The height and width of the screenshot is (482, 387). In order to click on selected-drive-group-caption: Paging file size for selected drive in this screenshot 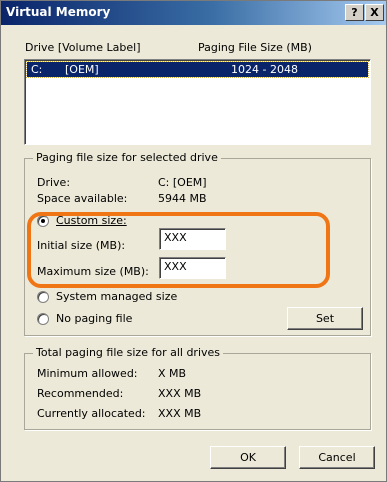, I will do `click(127, 157)`.